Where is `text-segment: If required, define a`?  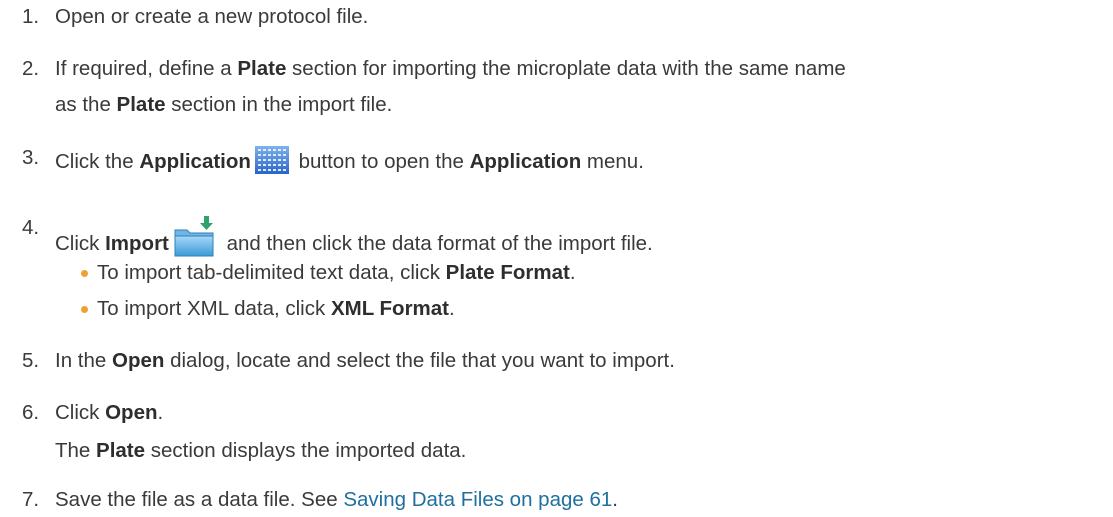 text-segment: If required, define a is located at coordinates (146, 68).